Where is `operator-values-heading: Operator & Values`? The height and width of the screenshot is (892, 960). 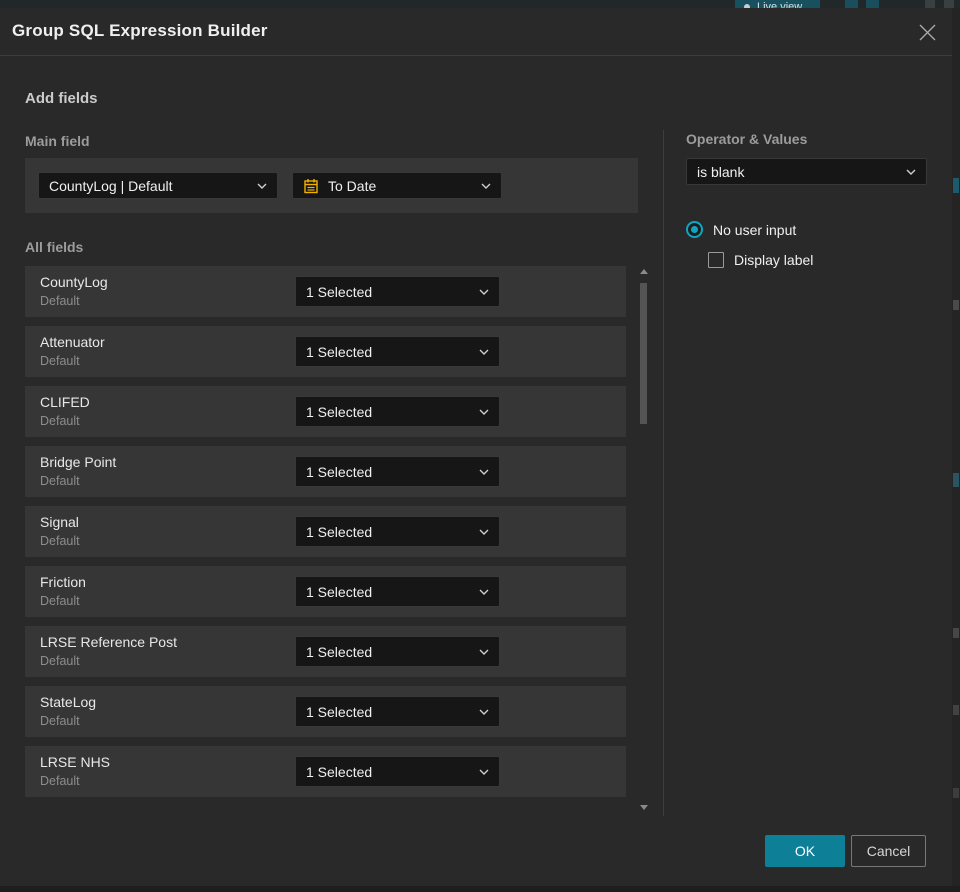 operator-values-heading: Operator & Values is located at coordinates (747, 139).